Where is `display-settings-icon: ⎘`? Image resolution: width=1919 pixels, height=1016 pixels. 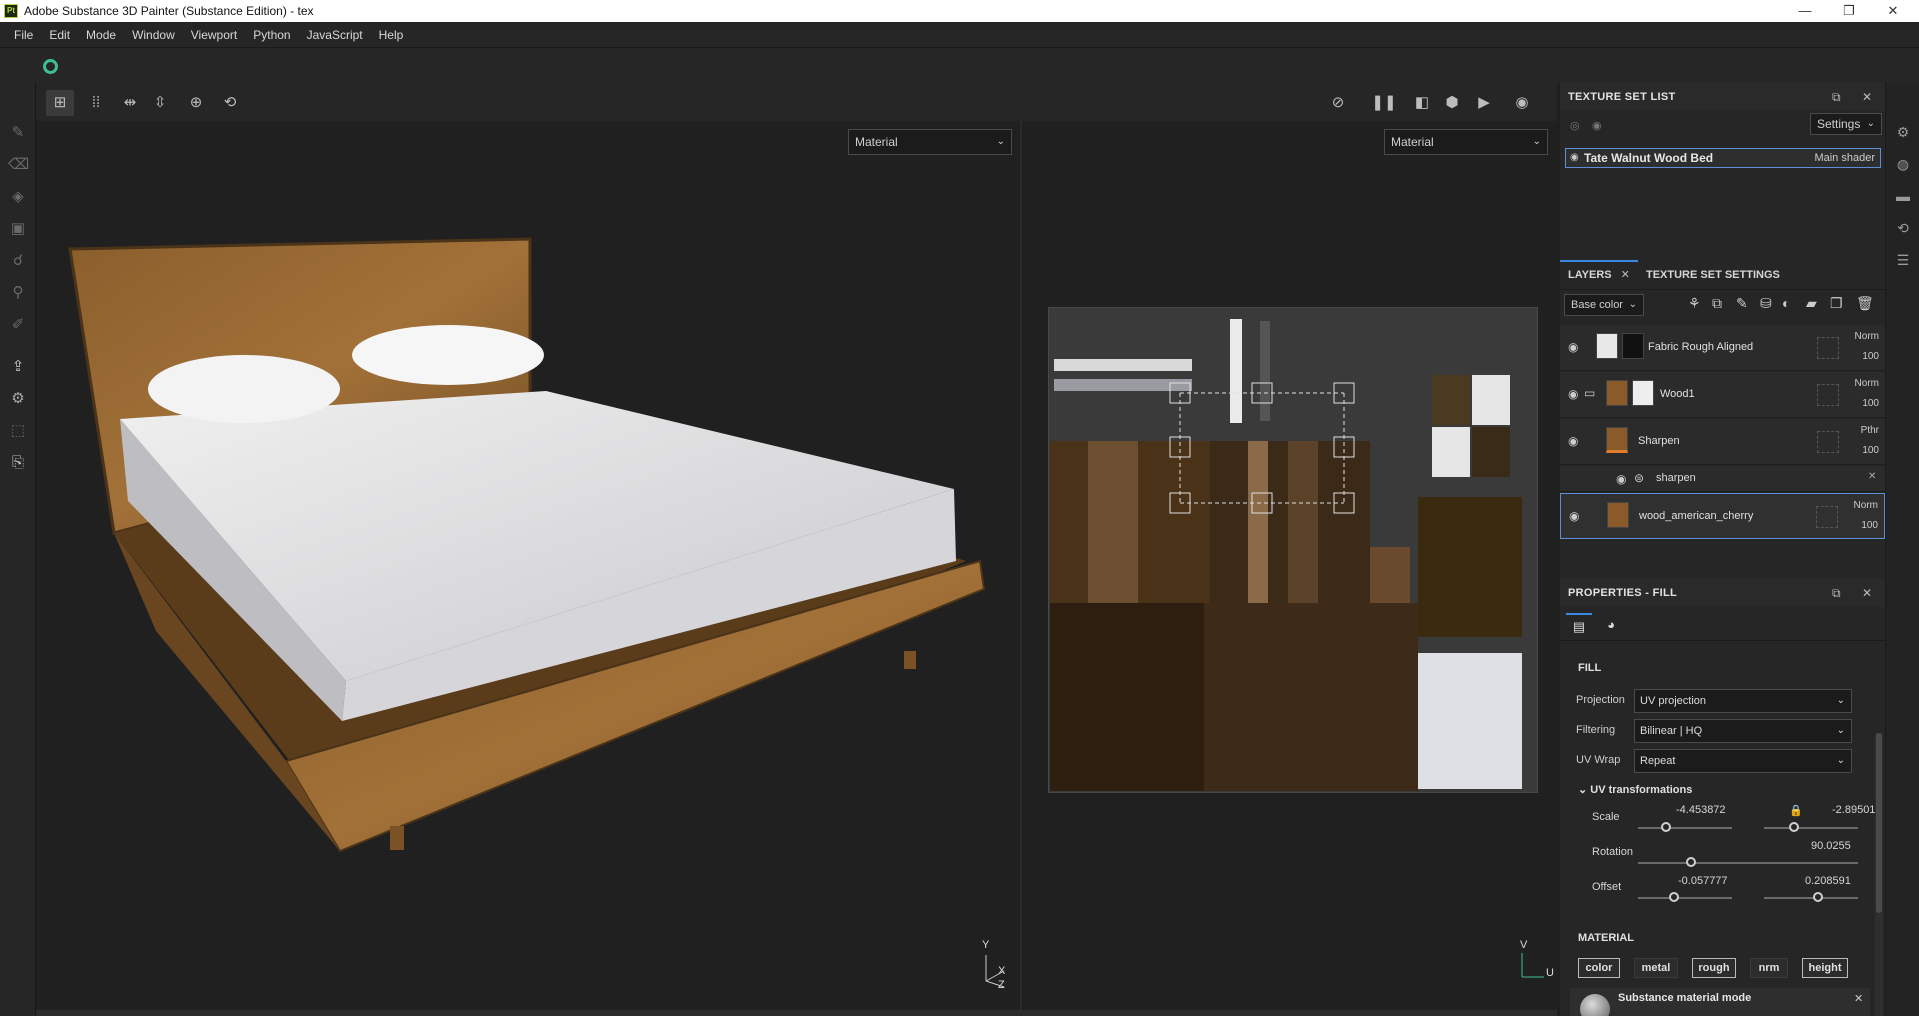
display-settings-icon: ⎘ is located at coordinates (18, 463).